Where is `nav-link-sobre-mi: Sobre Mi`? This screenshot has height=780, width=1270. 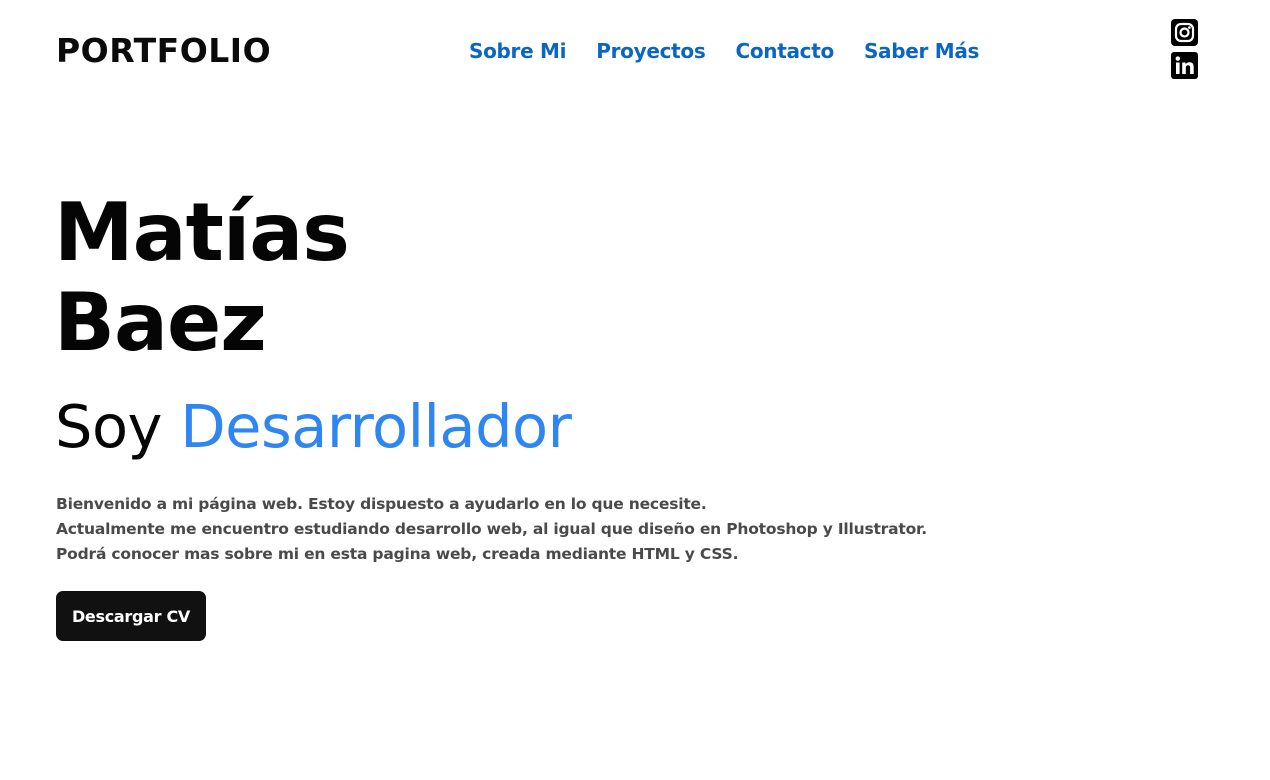
nav-link-sobre-mi: Sobre Mi is located at coordinates (518, 51).